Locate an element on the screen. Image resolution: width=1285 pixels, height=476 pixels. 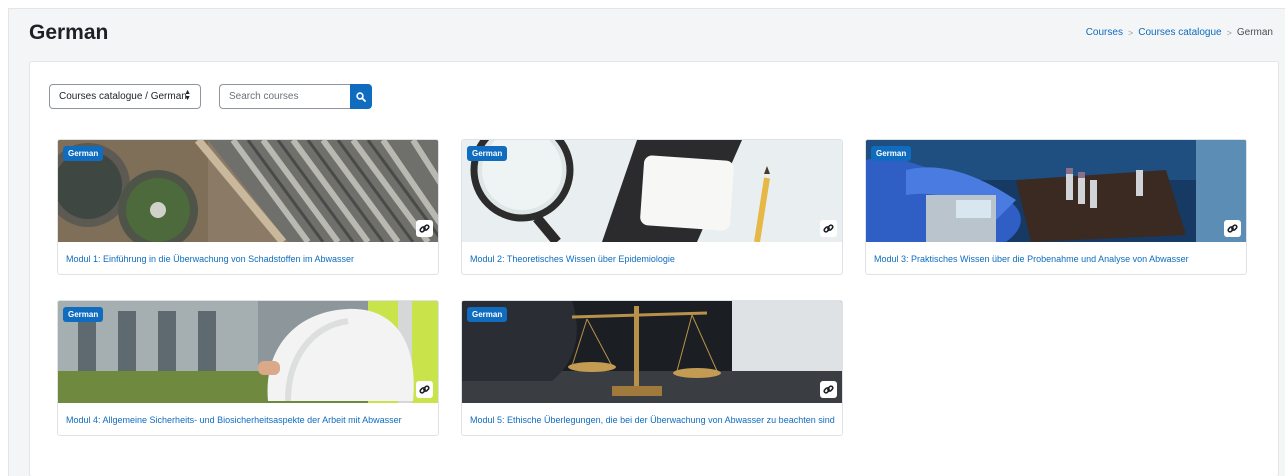
category-select: Courses catalogue / German ▲ ▼ is located at coordinates (125, 96).